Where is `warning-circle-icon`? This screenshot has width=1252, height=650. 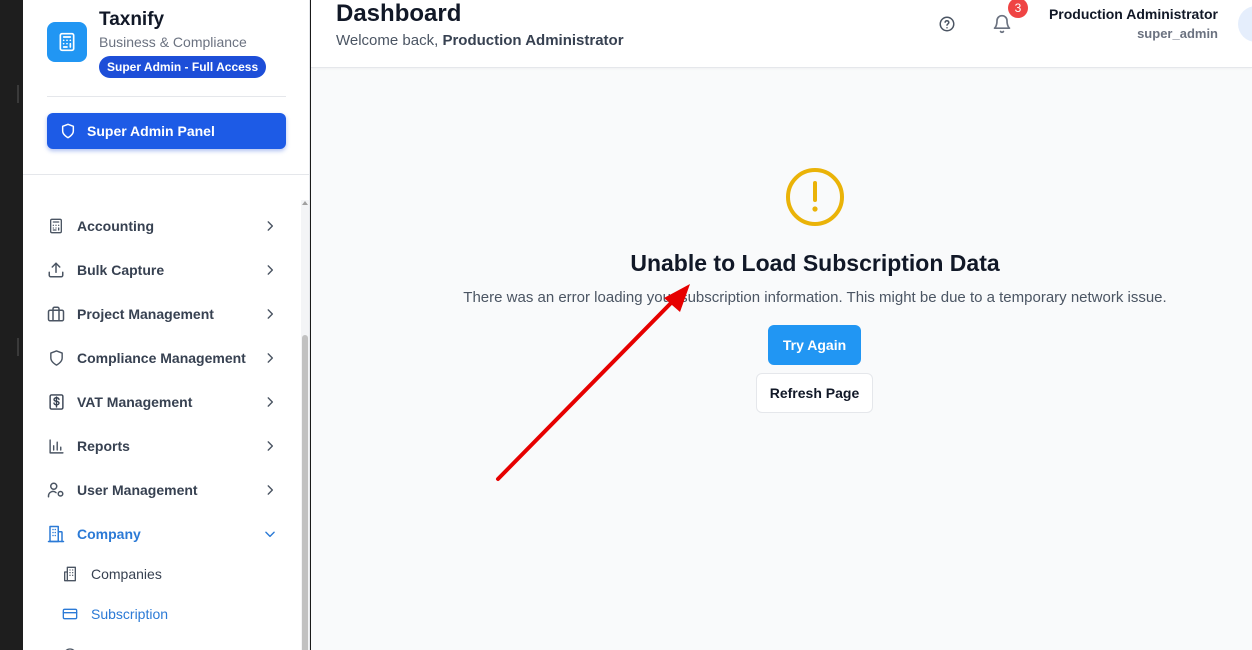 warning-circle-icon is located at coordinates (815, 197).